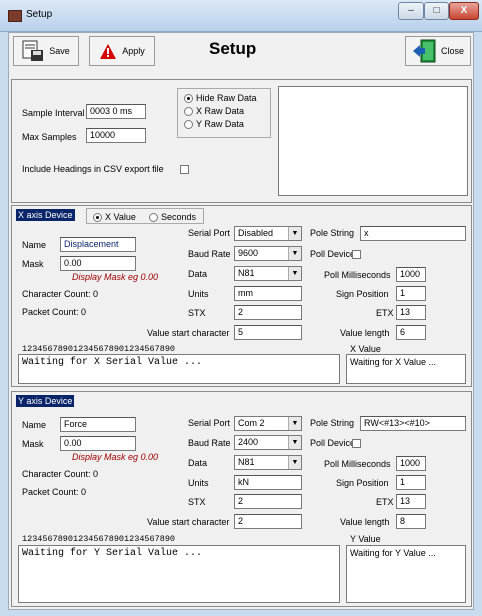 This screenshot has height=616, width=482. What do you see at coordinates (357, 464) in the screenshot?
I see `y-poll-ms-label: Poll Milliseconds` at bounding box center [357, 464].